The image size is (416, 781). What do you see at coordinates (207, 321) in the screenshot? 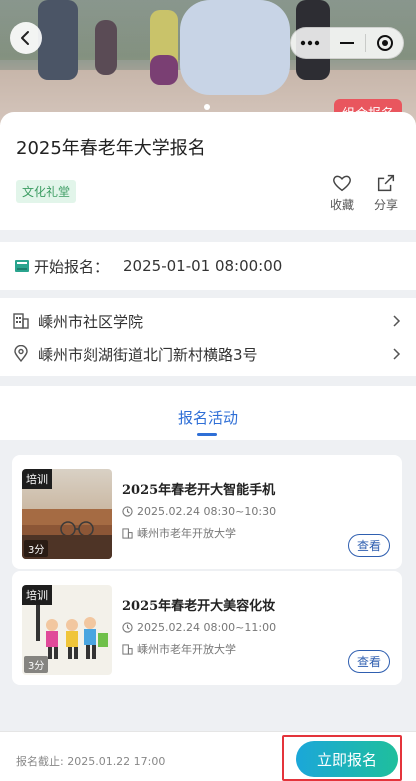
I see `institution-row: 嵊州市社区学院` at bounding box center [207, 321].